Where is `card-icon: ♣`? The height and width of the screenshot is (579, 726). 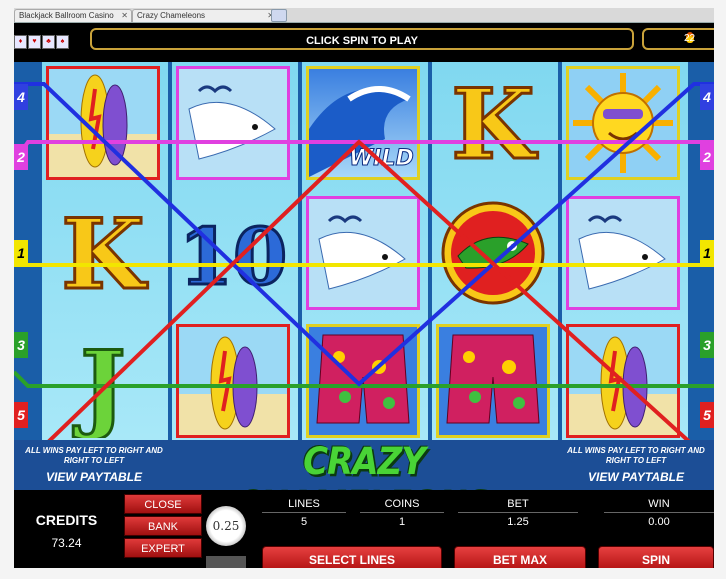
card-icon: ♣ is located at coordinates (48, 42).